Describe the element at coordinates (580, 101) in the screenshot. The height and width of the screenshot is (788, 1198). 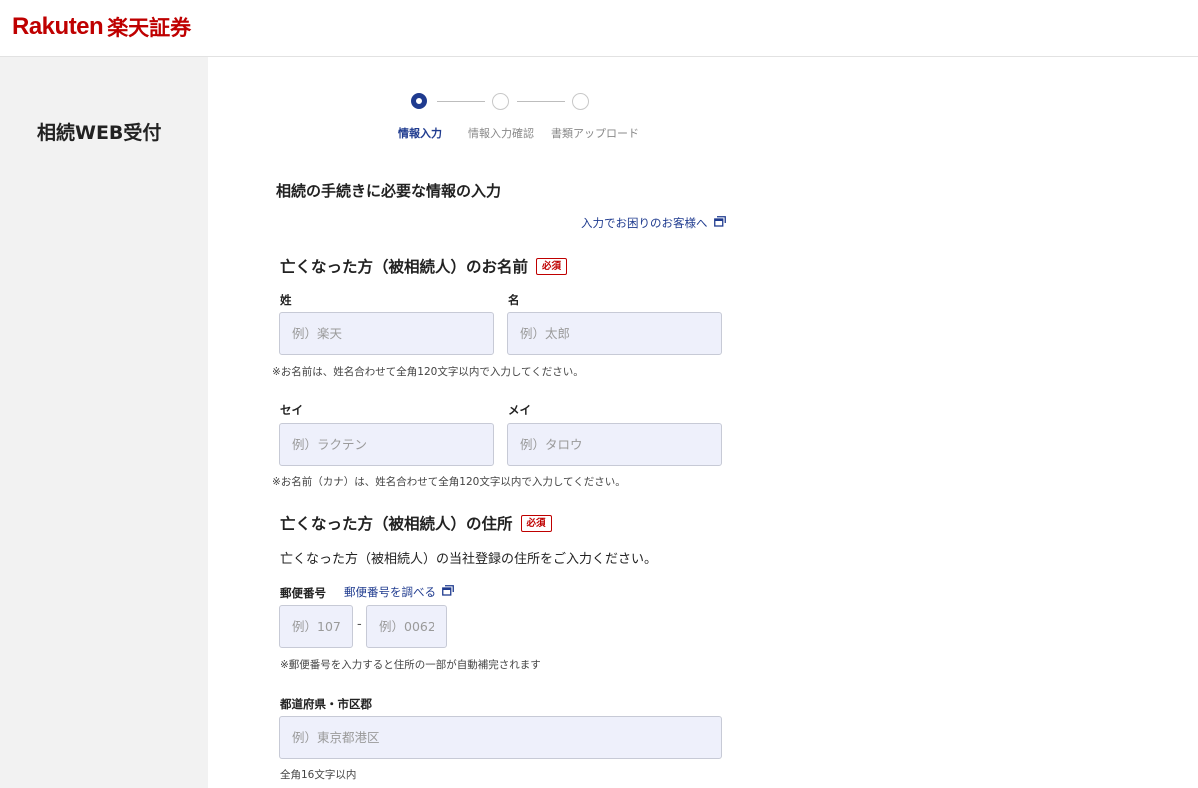
I see `step-3-indicator` at that location.